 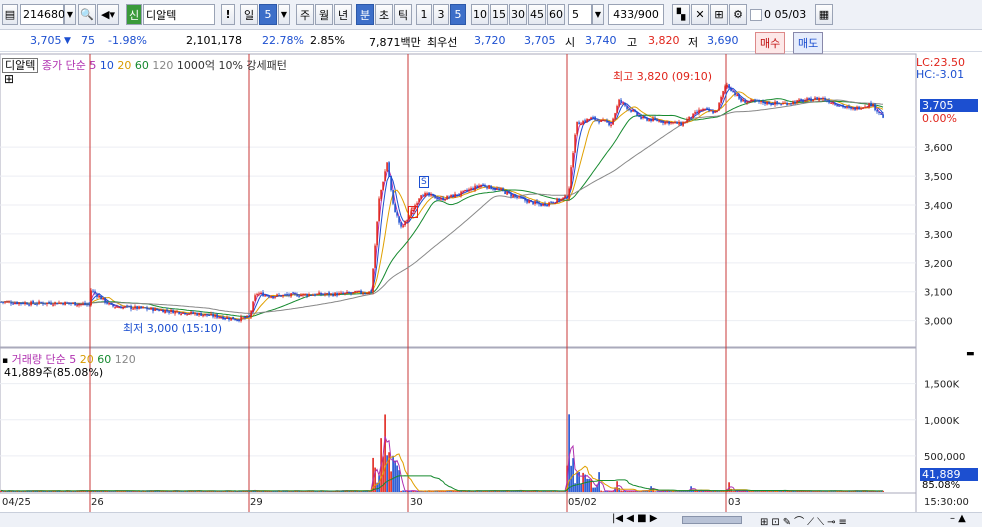 I want to click on stock-name: 디알텍, so click(x=179, y=14).